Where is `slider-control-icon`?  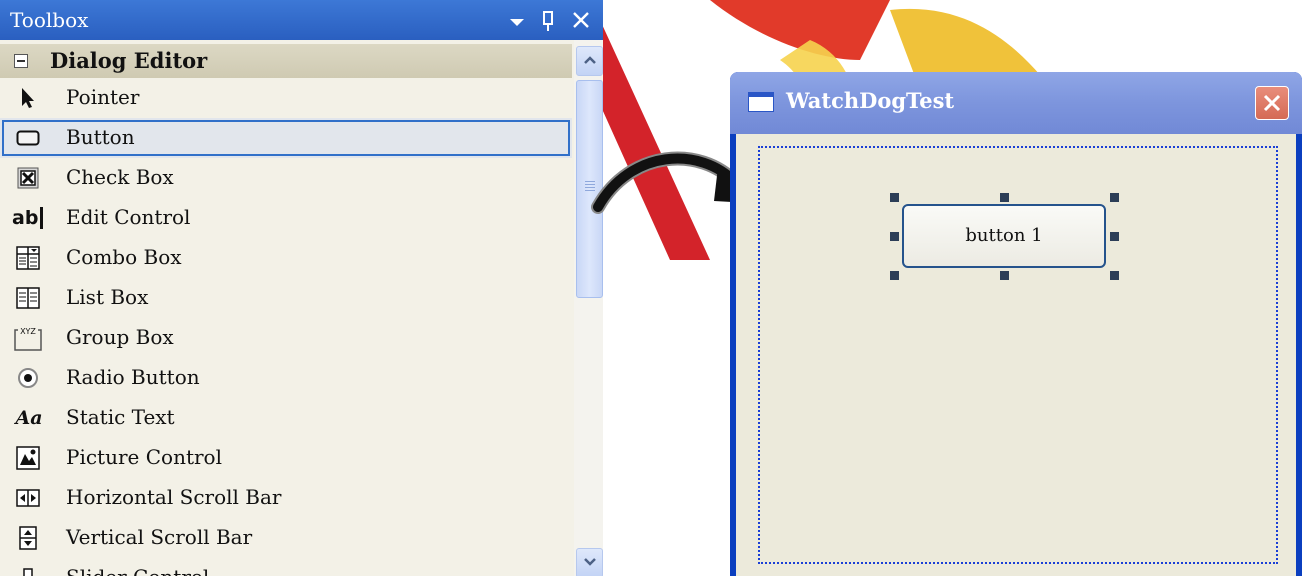
slider-control-icon is located at coordinates (28, 571).